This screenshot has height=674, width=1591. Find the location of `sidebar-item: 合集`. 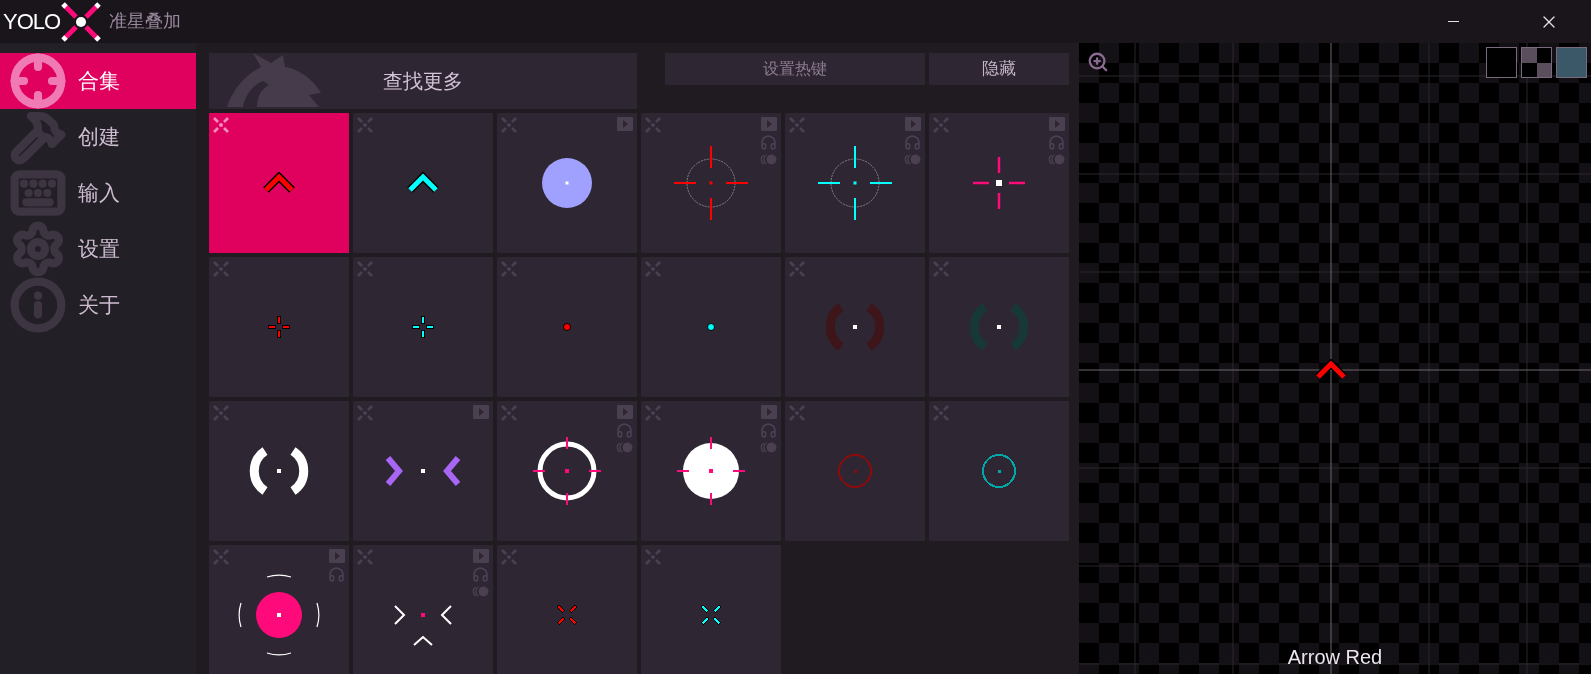

sidebar-item: 合集 is located at coordinates (98, 81).